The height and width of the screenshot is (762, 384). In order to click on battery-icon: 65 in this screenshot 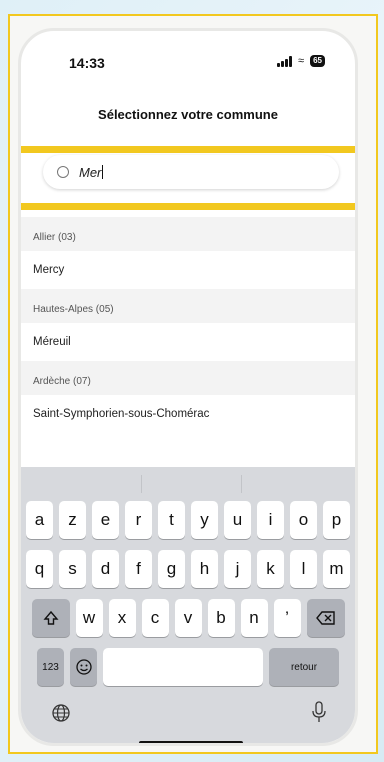, I will do `click(317, 61)`.